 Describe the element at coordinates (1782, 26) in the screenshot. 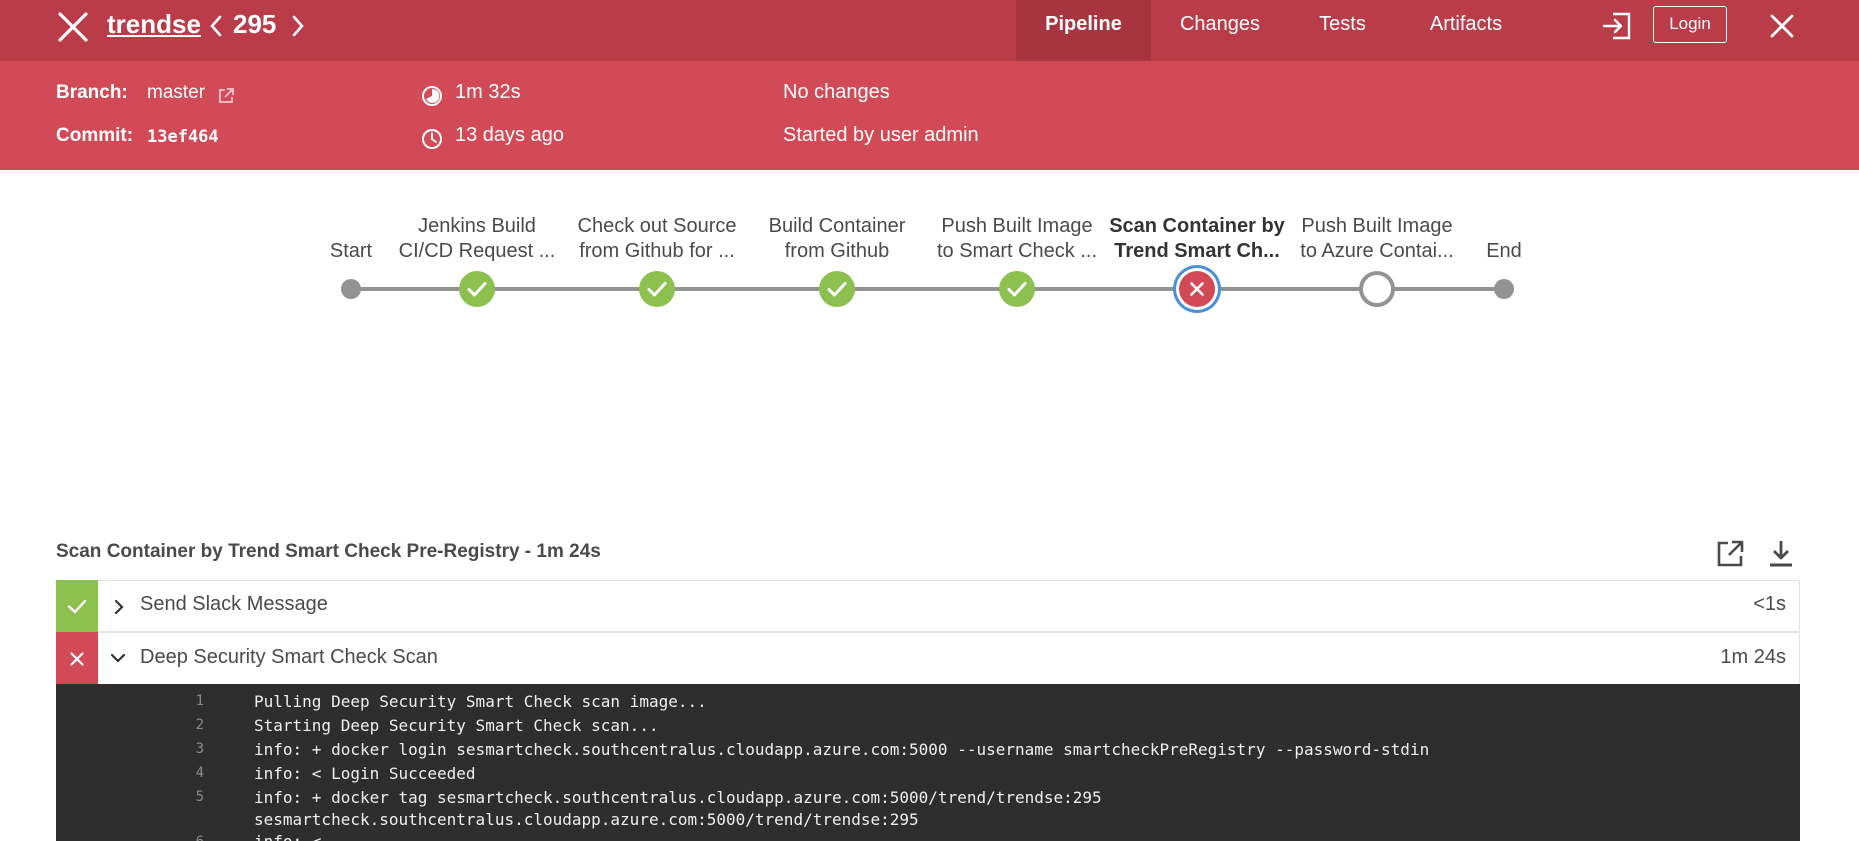

I see `close-icon` at that location.